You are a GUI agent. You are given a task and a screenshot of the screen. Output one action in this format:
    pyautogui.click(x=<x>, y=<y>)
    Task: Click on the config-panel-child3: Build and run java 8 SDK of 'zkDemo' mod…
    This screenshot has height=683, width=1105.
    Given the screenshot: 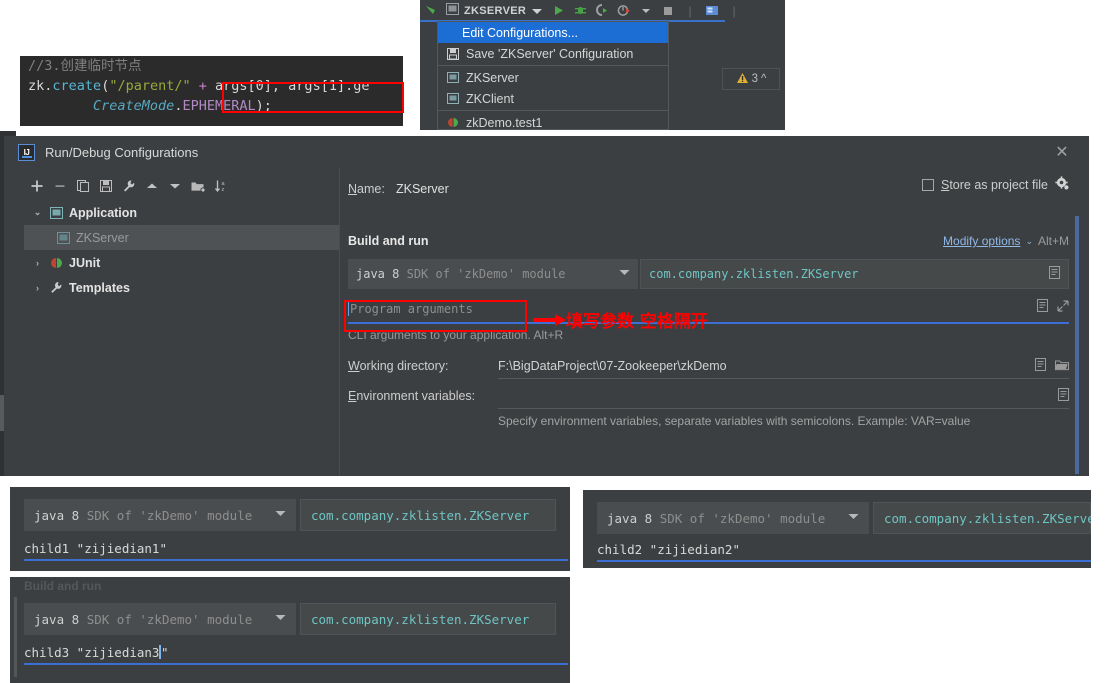 What is the action you would take?
    pyautogui.click(x=290, y=630)
    